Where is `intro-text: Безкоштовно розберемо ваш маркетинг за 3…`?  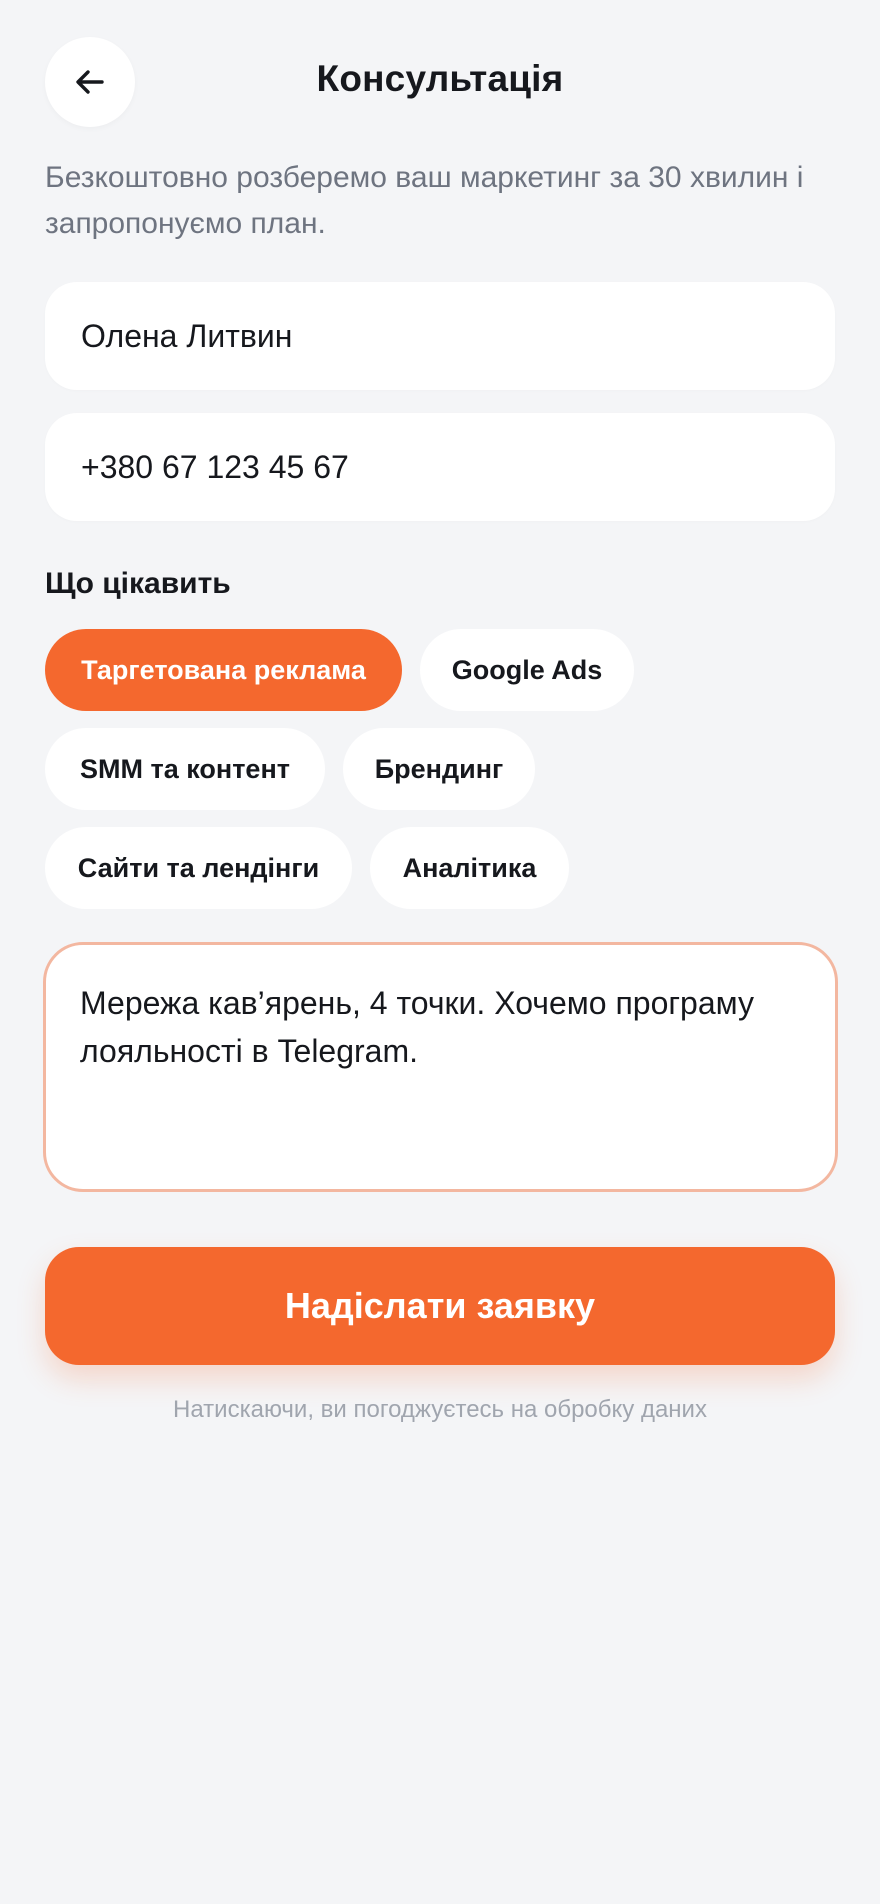 intro-text: Безкоштовно розберемо ваш маркетинг за 3… is located at coordinates (424, 200).